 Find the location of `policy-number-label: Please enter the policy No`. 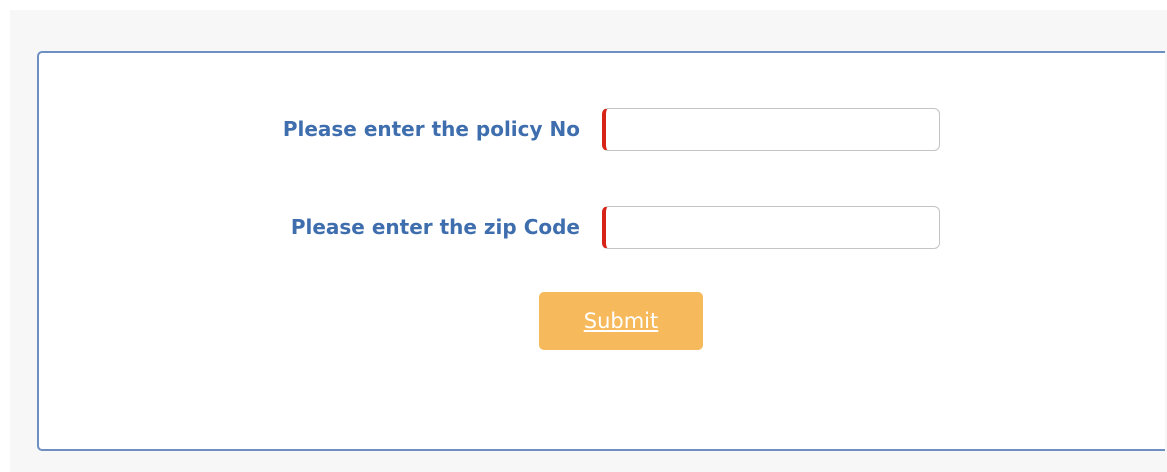

policy-number-label: Please enter the policy No is located at coordinates (431, 129).